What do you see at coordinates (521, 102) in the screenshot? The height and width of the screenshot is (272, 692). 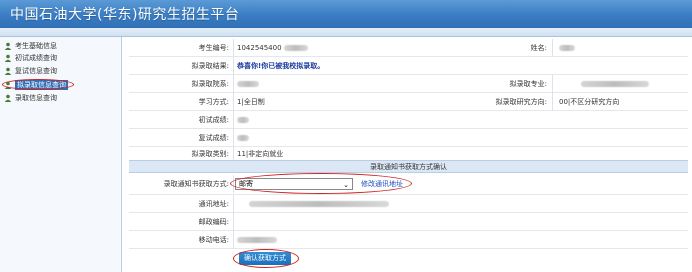 I see `direction-label: 拟录取研究方向:` at bounding box center [521, 102].